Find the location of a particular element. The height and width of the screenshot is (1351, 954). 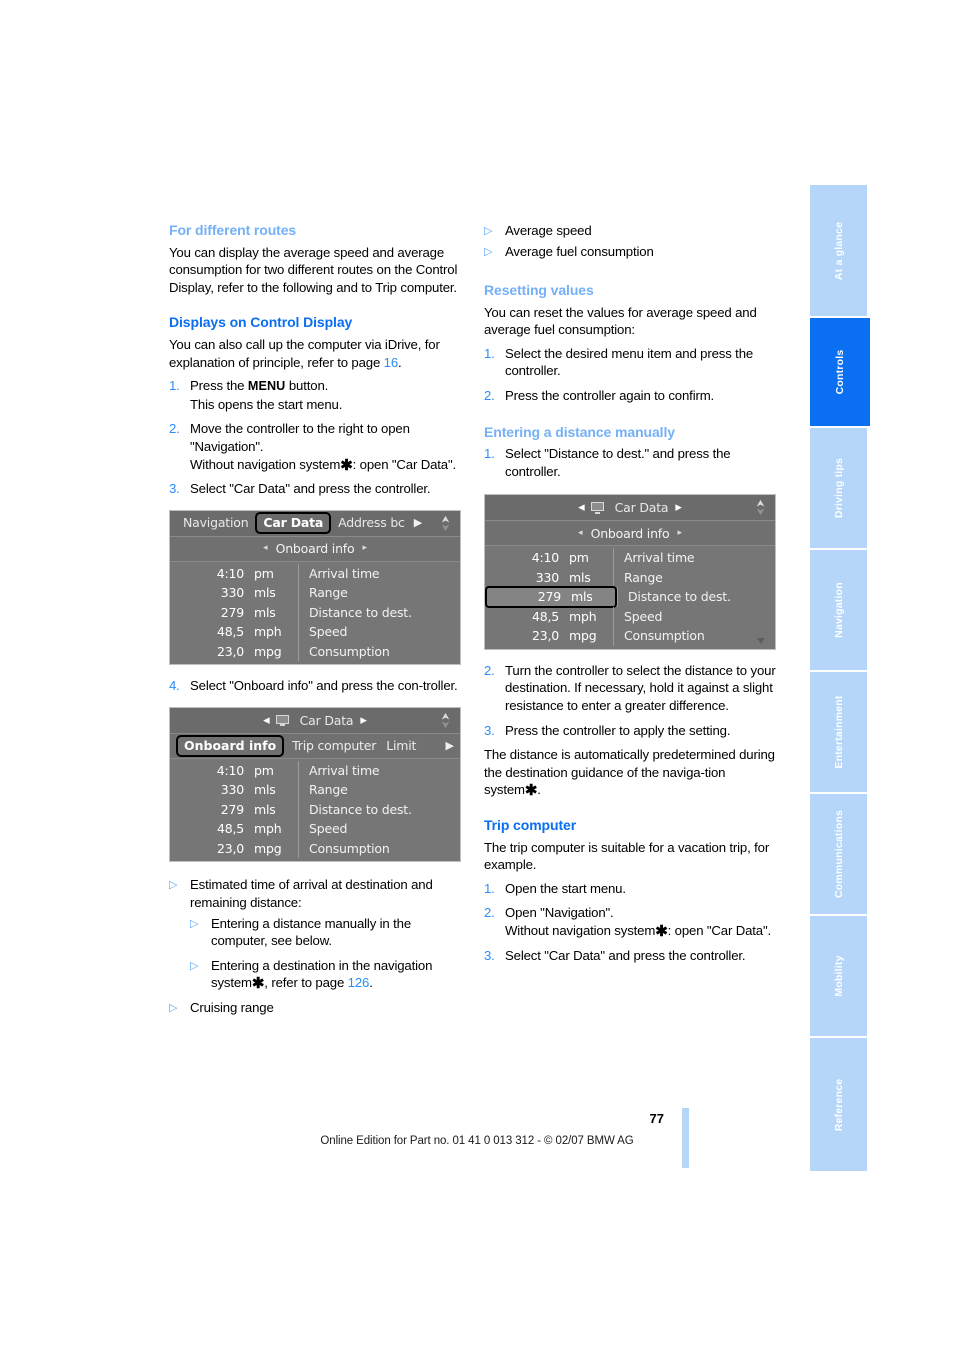

compass-icon is located at coordinates (445, 523).